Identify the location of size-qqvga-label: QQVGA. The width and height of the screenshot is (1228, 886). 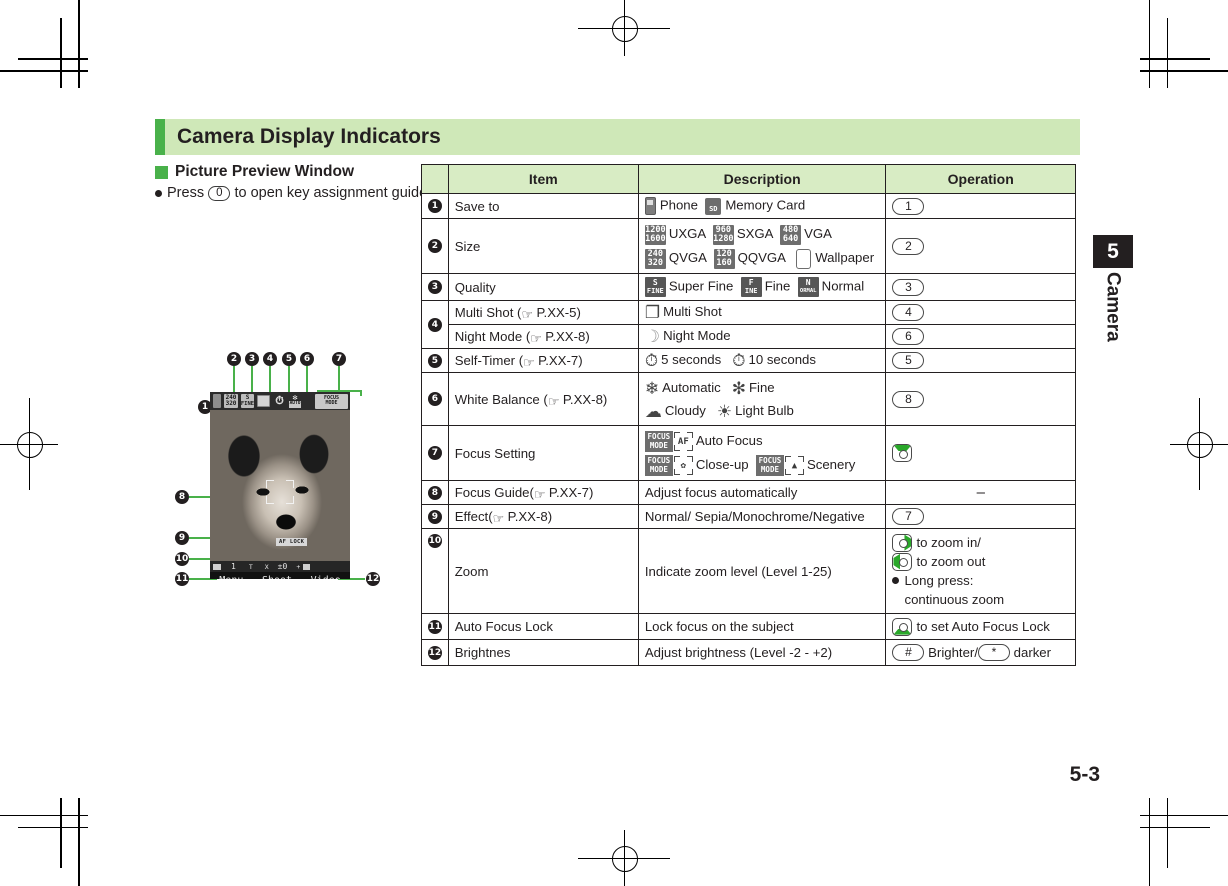
(761, 257).